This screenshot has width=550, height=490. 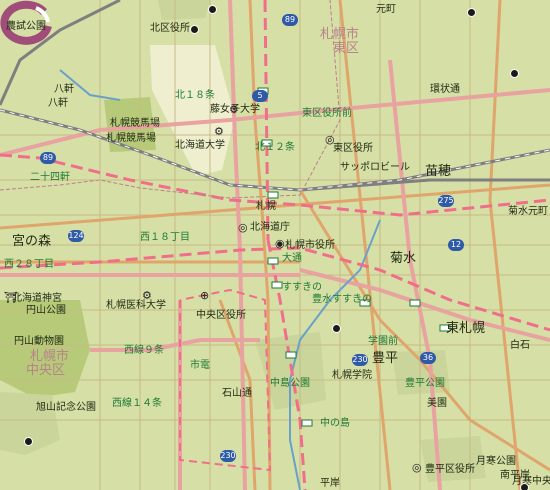 I want to click on label-racecourse: 札幌競馬場, so click(x=135, y=123).